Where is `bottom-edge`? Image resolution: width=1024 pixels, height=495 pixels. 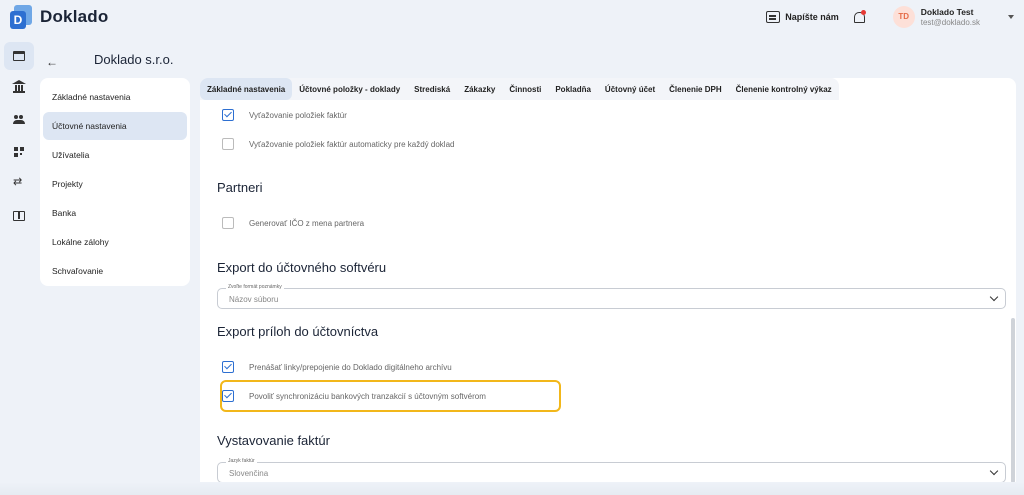
bottom-edge is located at coordinates (512, 488).